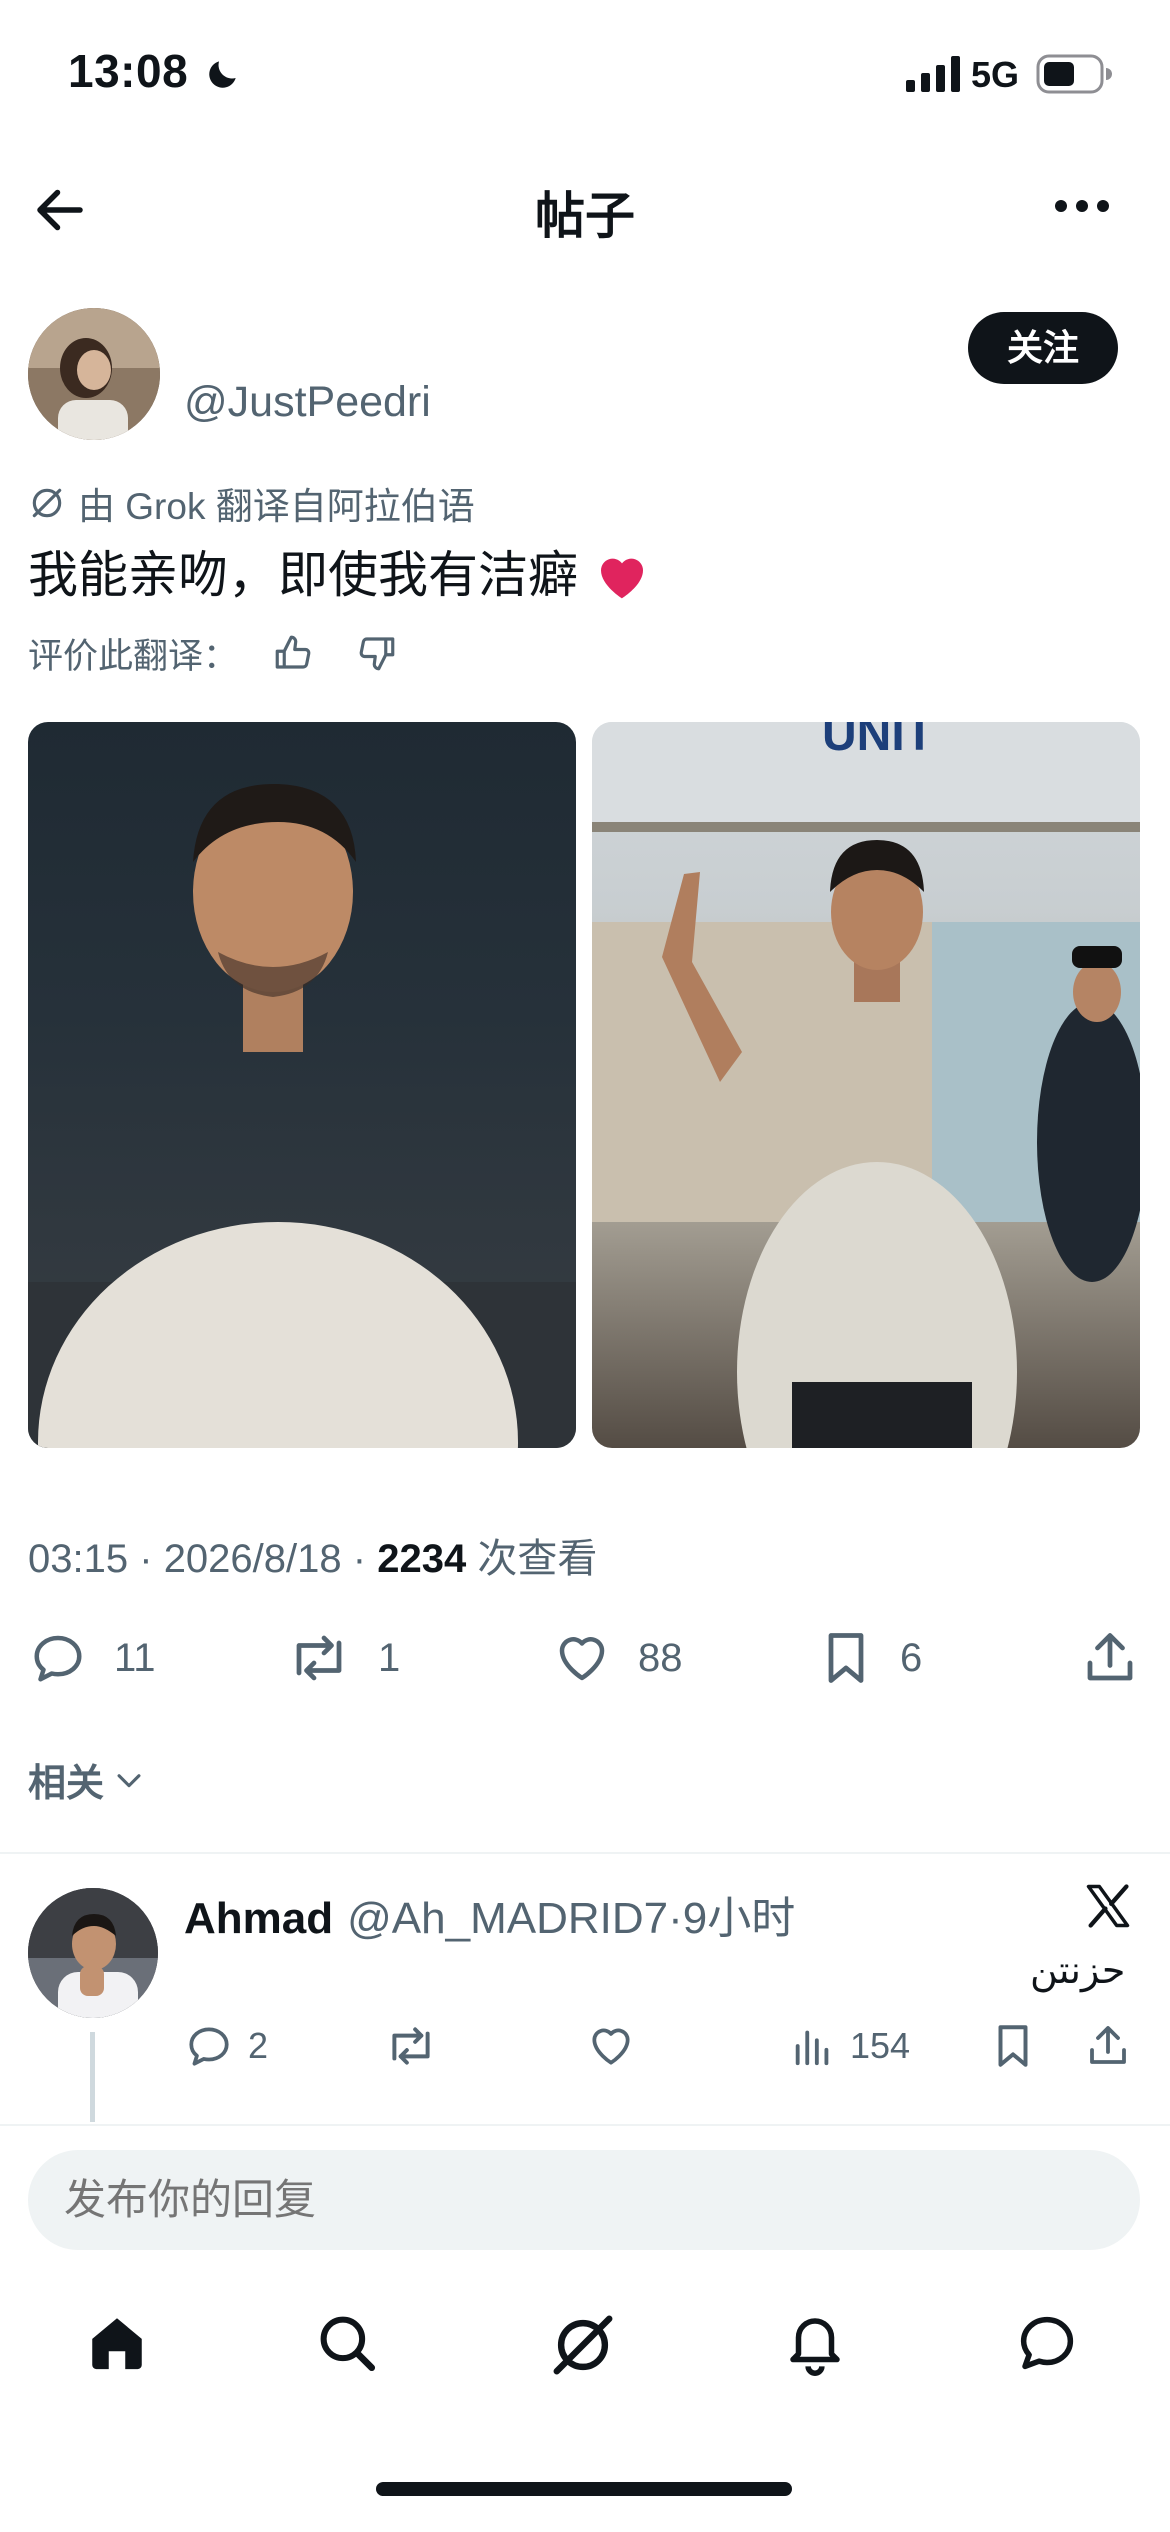  I want to click on tab-messages, so click(1047, 2343).